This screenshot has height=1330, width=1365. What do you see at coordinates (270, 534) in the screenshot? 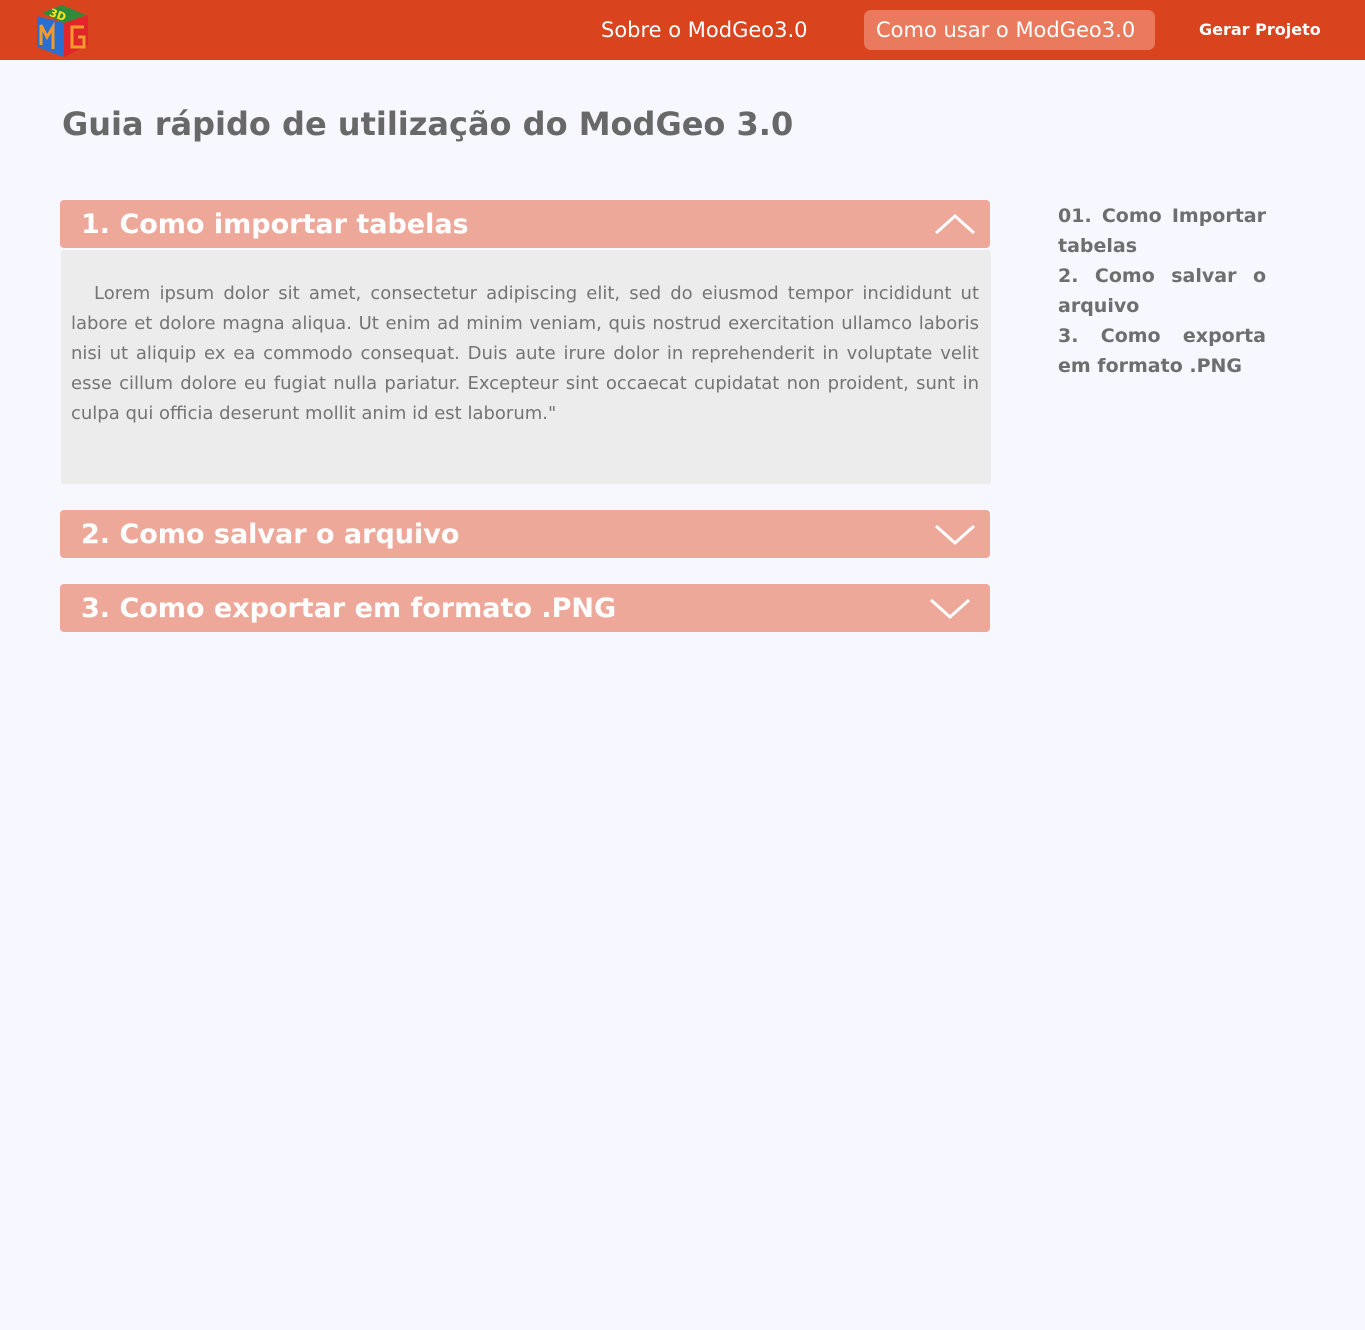
I see `accordion-title: 2. Como salvar o arquivo` at bounding box center [270, 534].